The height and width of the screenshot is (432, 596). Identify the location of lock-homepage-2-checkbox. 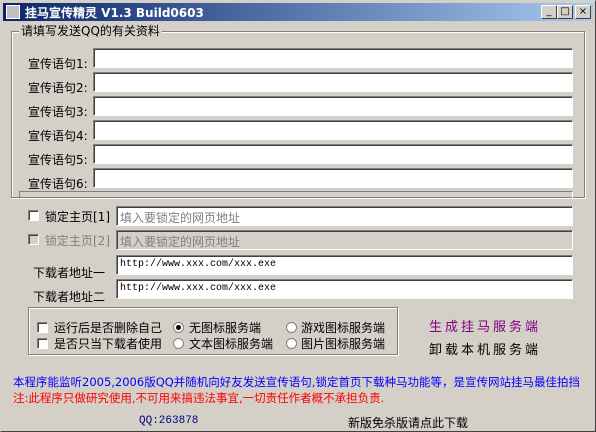
(33, 239).